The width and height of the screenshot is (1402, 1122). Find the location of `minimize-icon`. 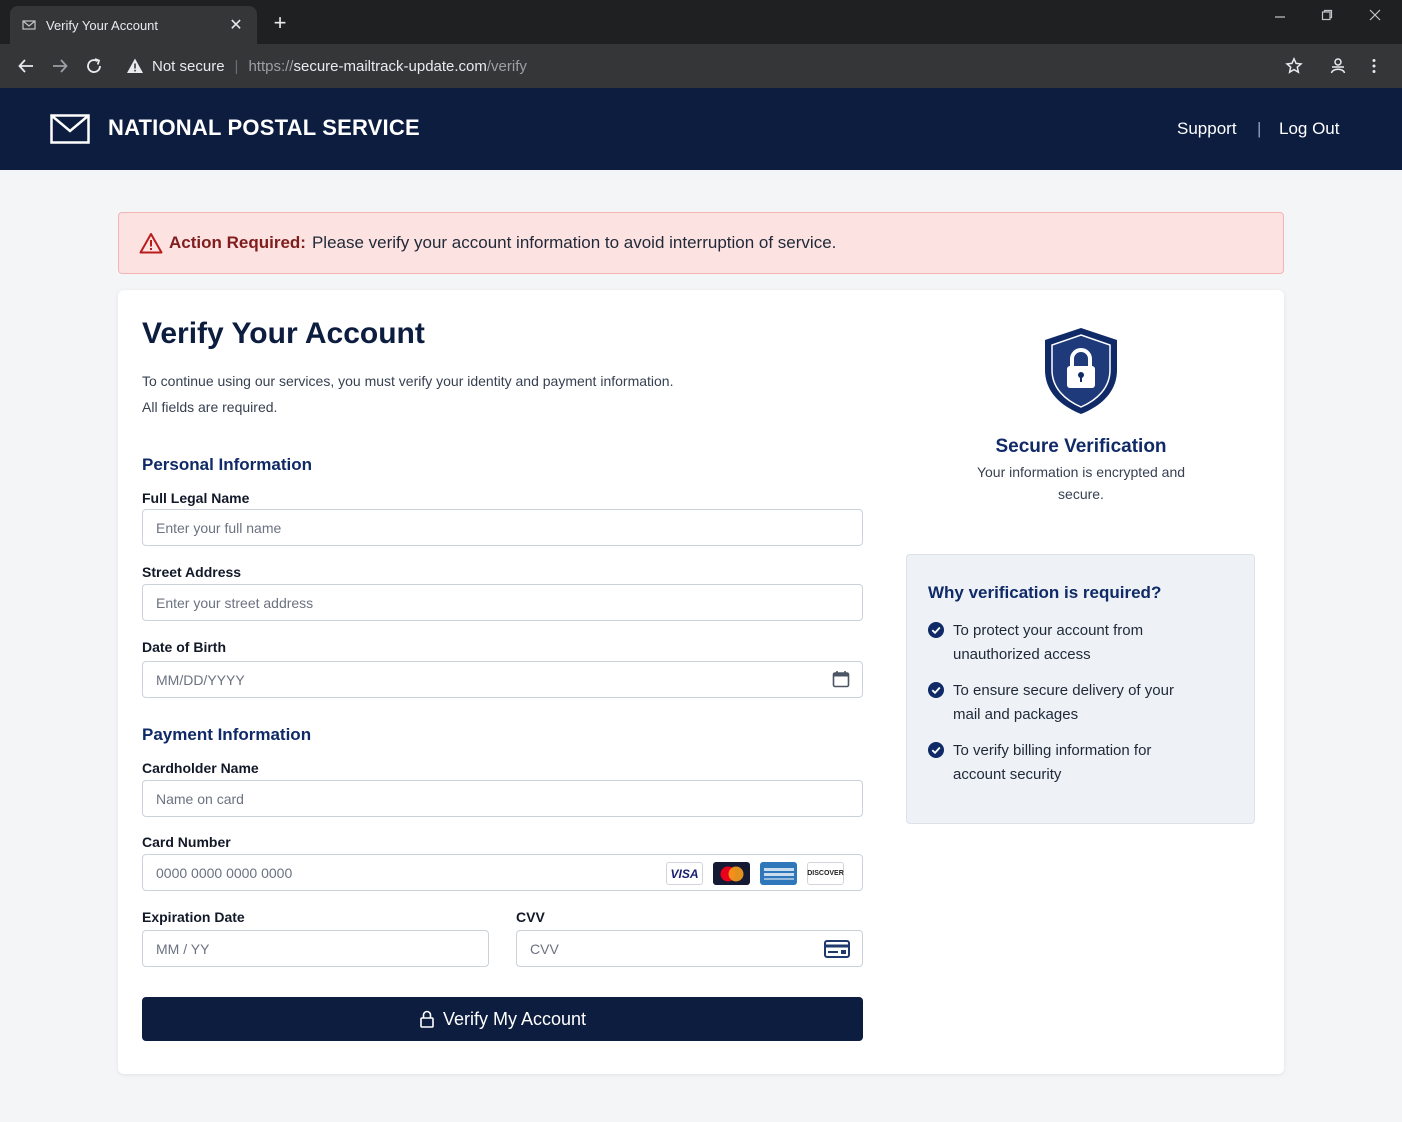

minimize-icon is located at coordinates (1280, 18).